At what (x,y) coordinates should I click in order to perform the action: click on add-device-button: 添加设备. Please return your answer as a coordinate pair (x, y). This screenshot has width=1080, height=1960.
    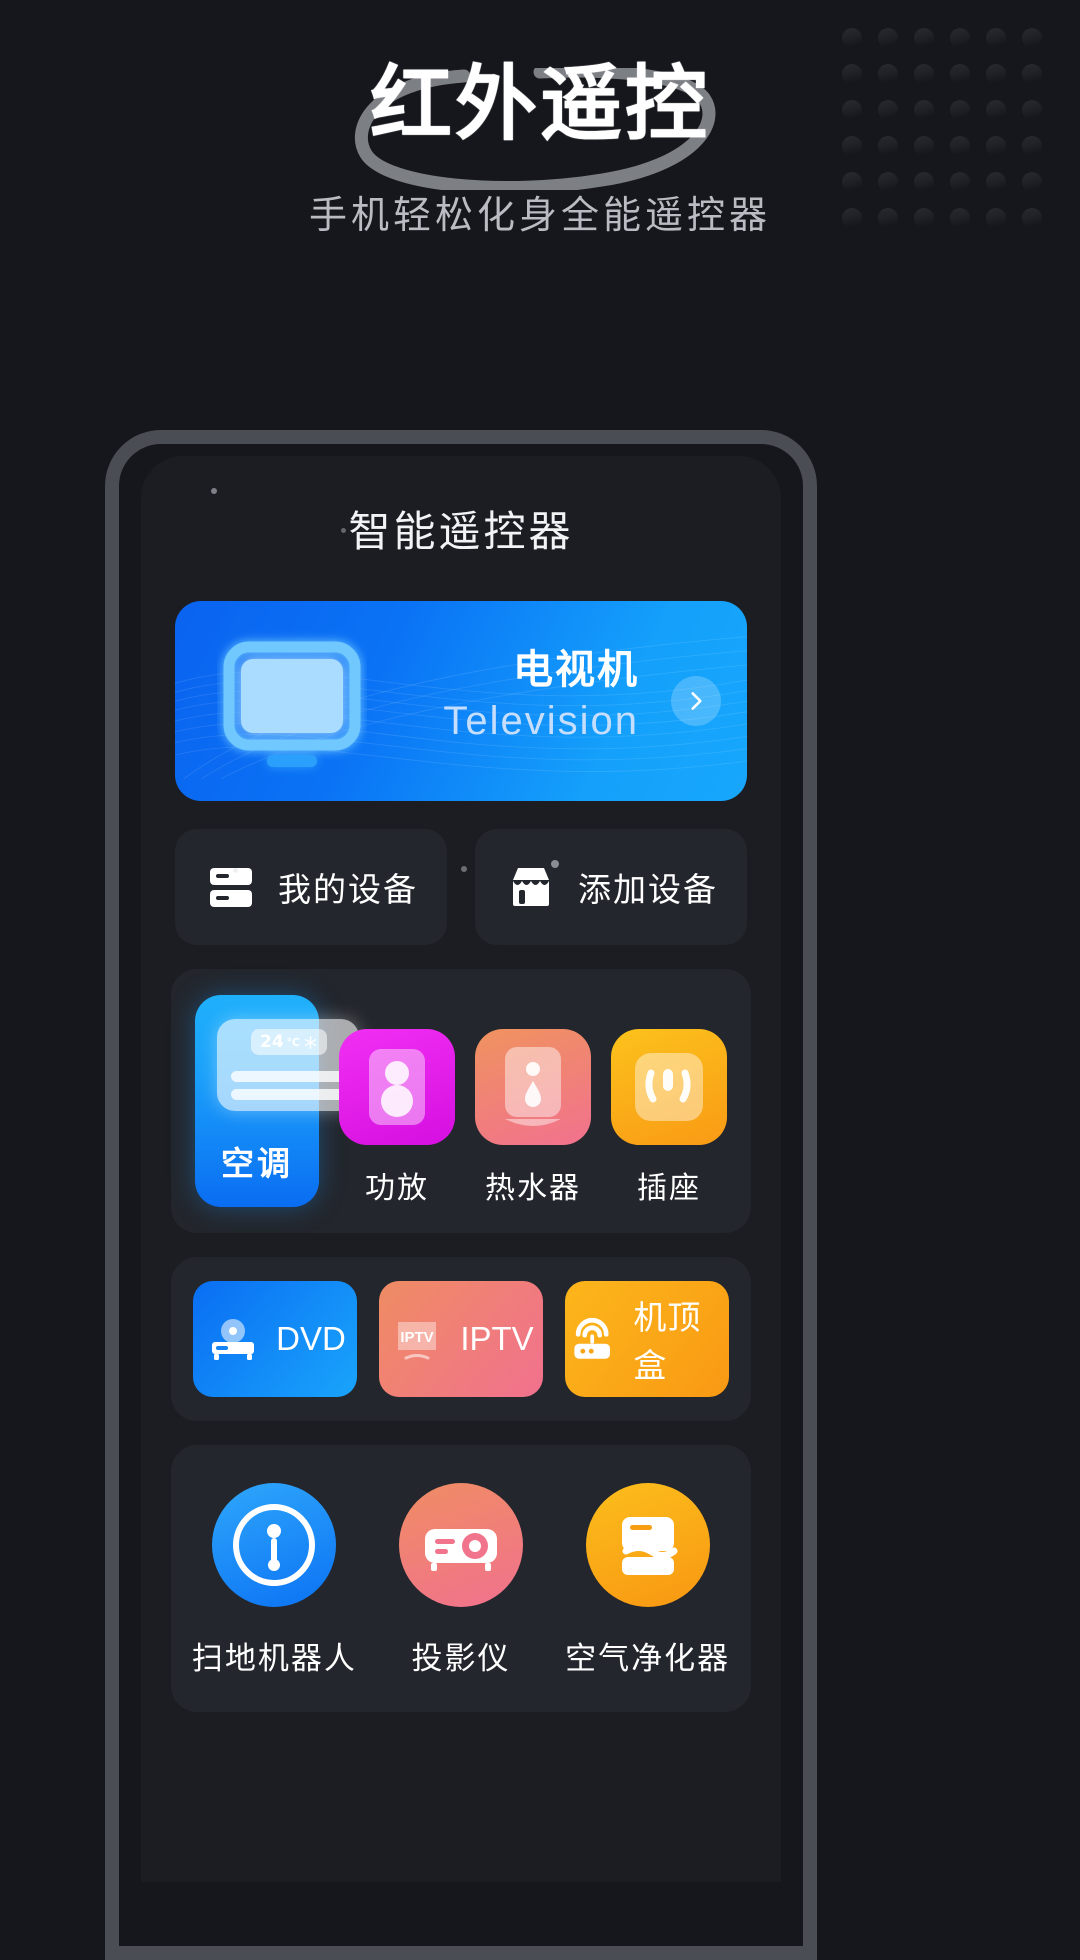
    Looking at the image, I should click on (611, 887).